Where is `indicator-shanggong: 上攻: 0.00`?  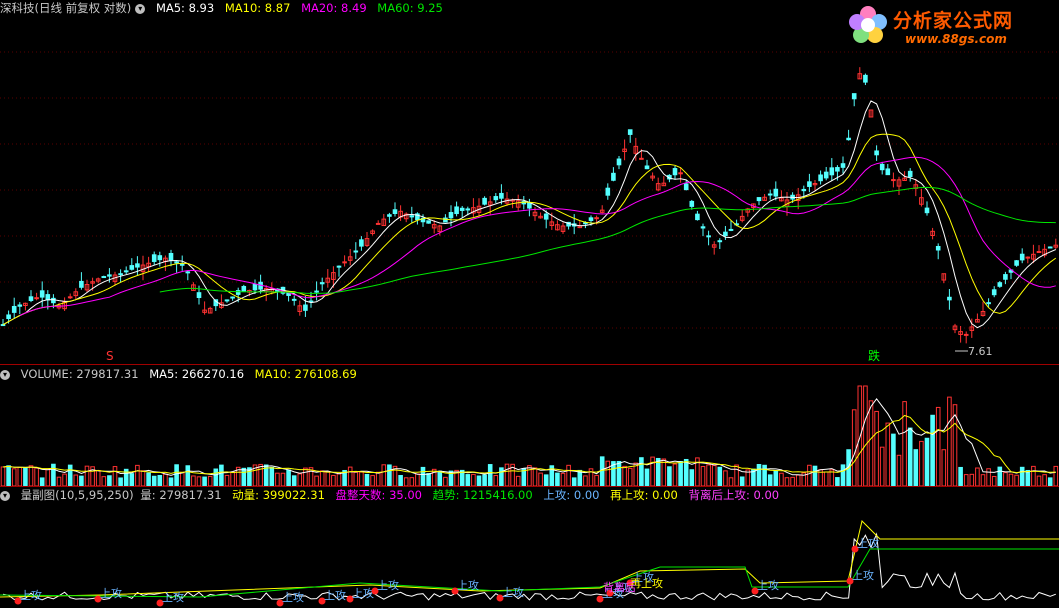 indicator-shanggong: 上攻: 0.00 is located at coordinates (571, 495).